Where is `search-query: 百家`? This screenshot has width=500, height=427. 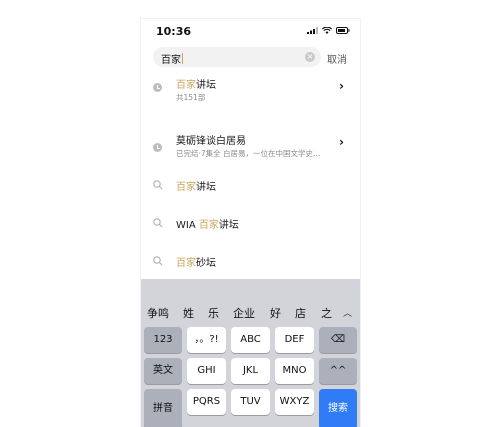 search-query: 百家 is located at coordinates (171, 60).